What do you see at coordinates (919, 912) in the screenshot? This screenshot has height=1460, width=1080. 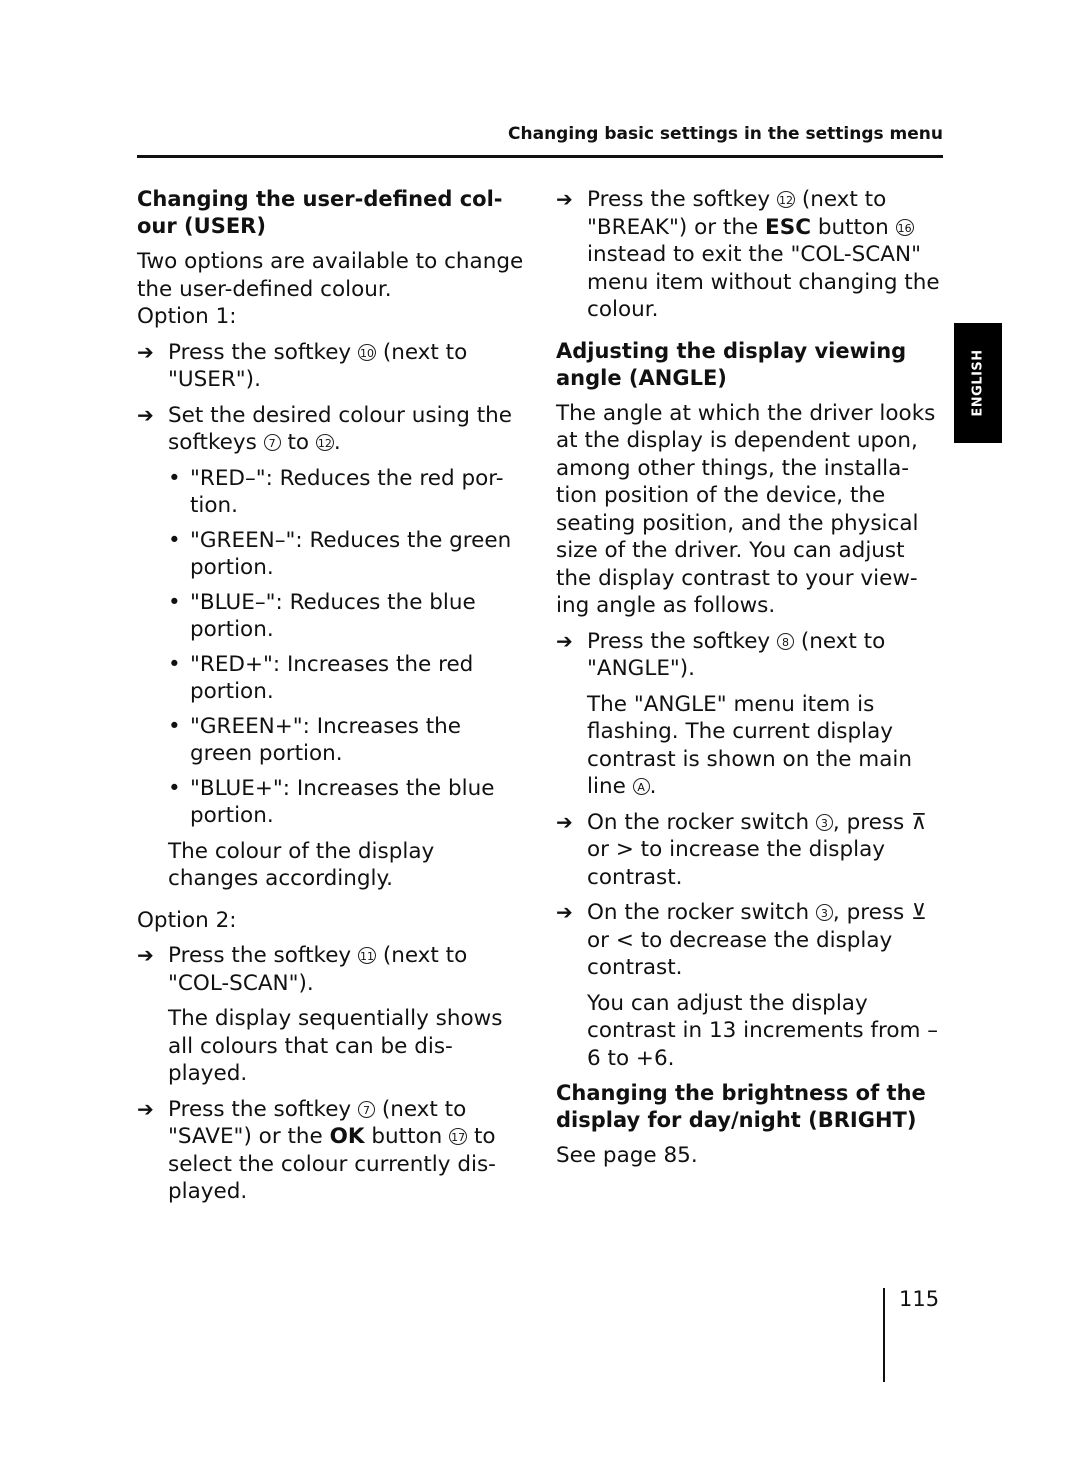 I see `down-button-icon: ⊻` at bounding box center [919, 912].